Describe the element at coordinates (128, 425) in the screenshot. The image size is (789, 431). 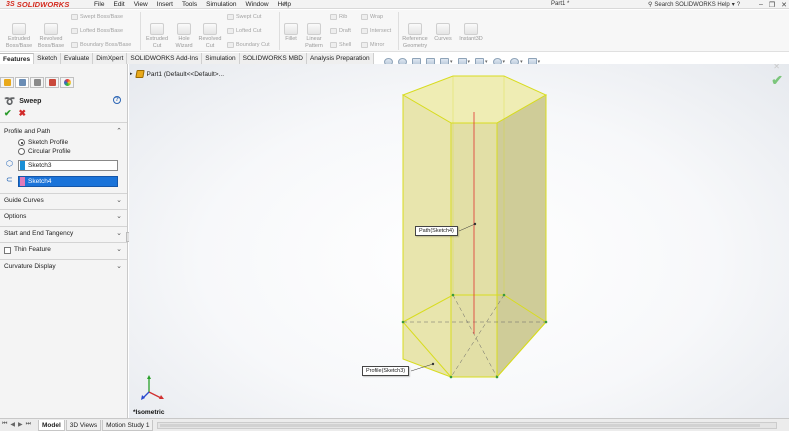
I see `tab-motion-study-1: Motion Study 1` at that location.